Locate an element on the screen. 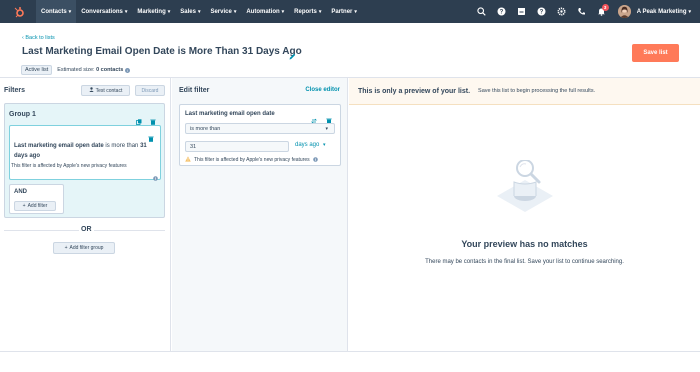 The height and width of the screenshot is (372, 700). notifications-bell-icon: 3 is located at coordinates (602, 11).